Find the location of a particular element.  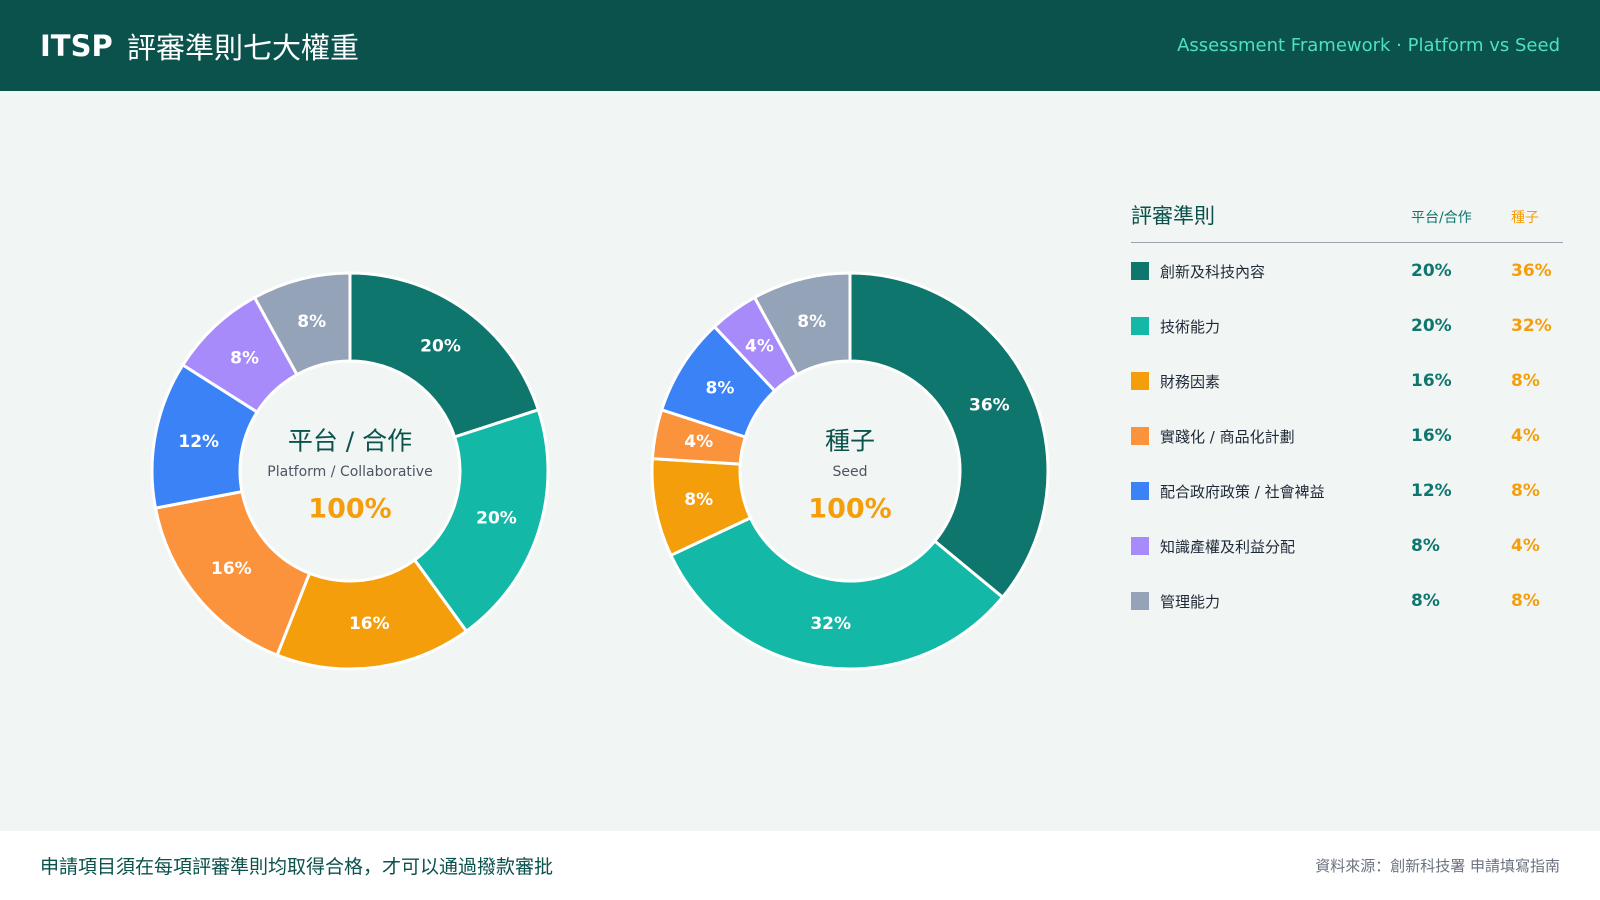

legend-header: 評審準則 平台/合作 種子 is located at coordinates (1347, 221).